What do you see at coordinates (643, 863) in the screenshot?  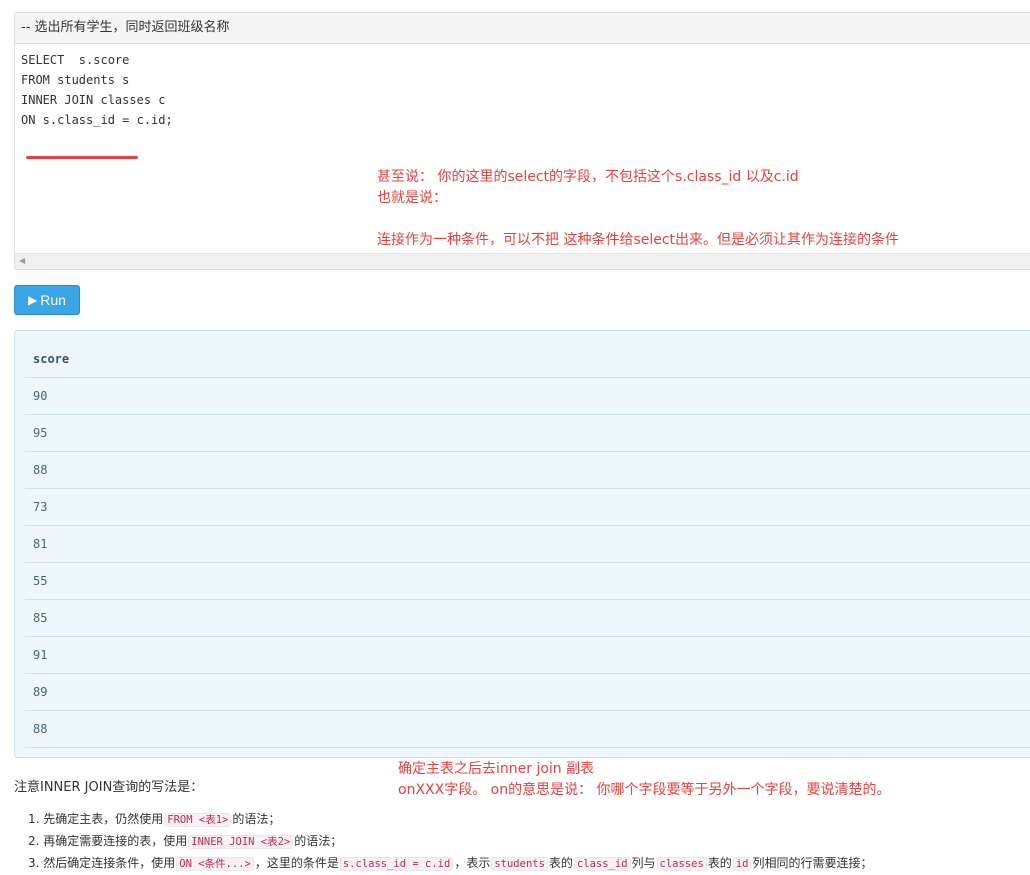 I see `step-text: 列与` at bounding box center [643, 863].